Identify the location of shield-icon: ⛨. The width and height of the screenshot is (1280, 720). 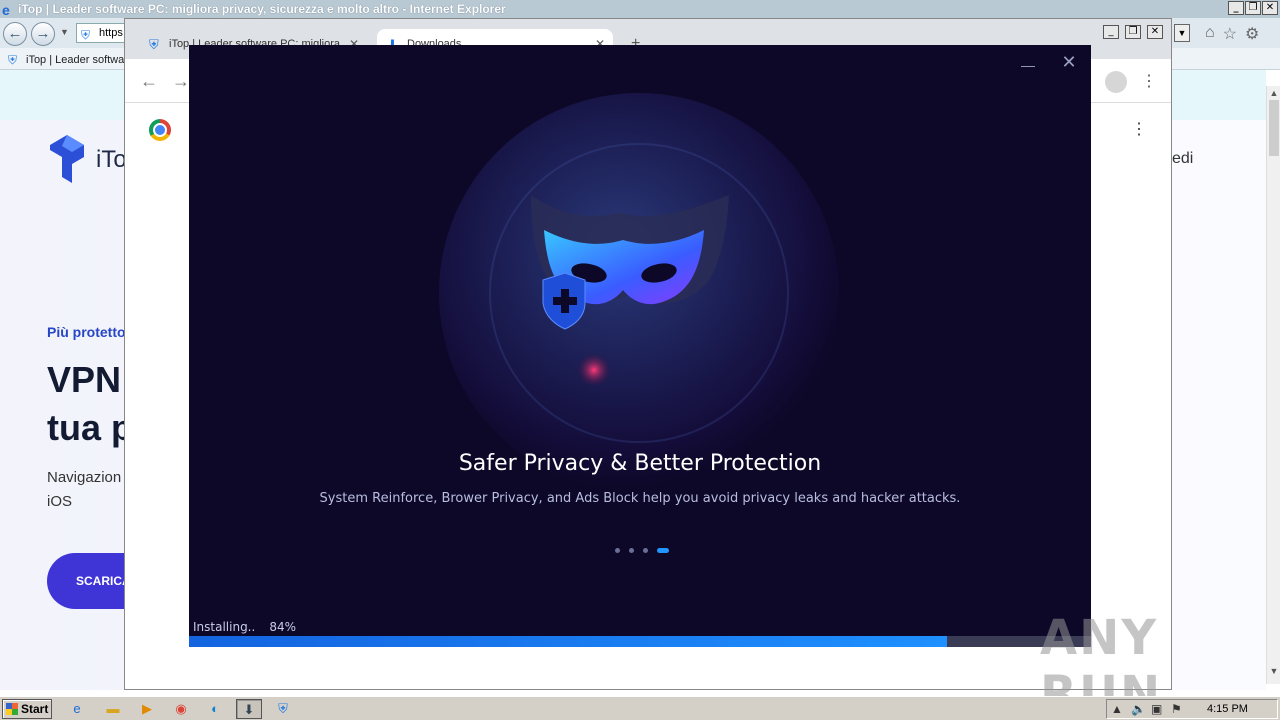
(86, 35).